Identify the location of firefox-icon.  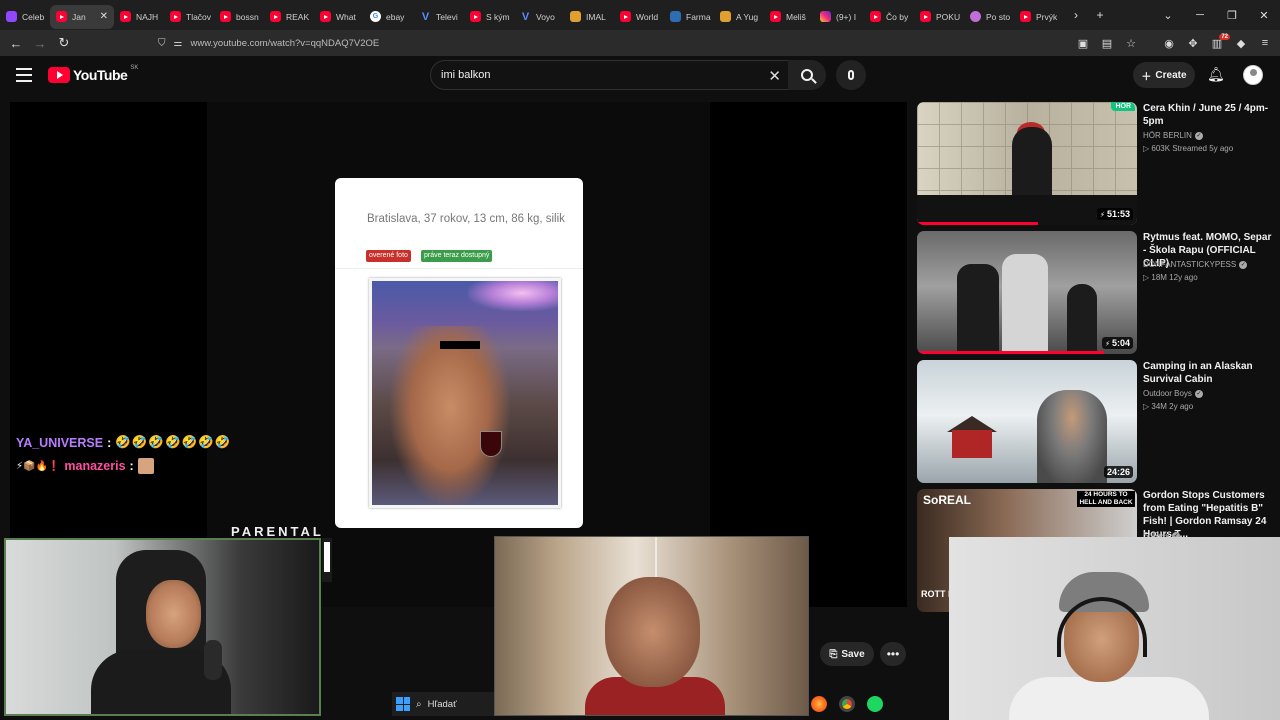
(819, 704).